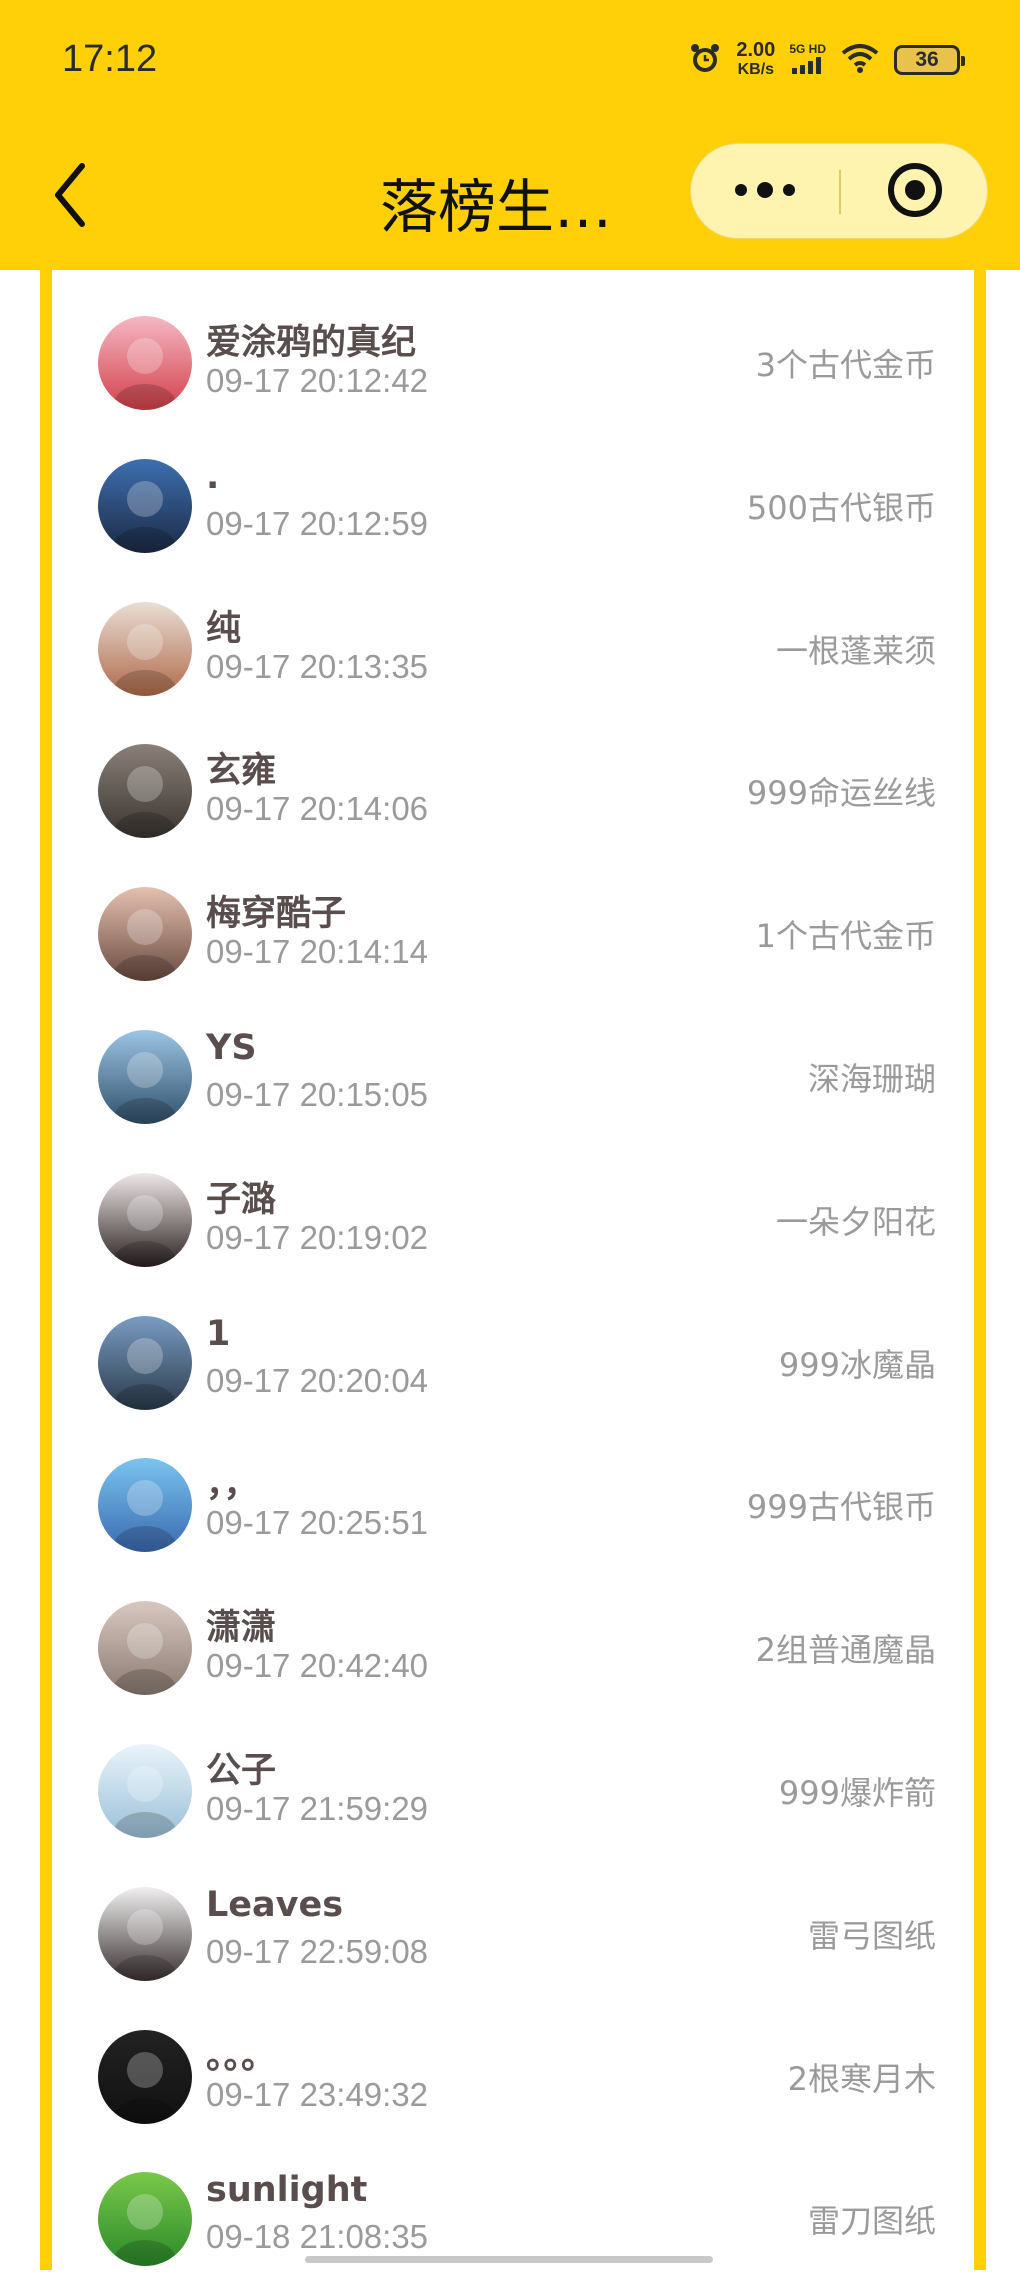 Image resolution: width=1020 pixels, height=2281 pixels. What do you see at coordinates (213, 476) in the screenshot?
I see `user-name: .` at bounding box center [213, 476].